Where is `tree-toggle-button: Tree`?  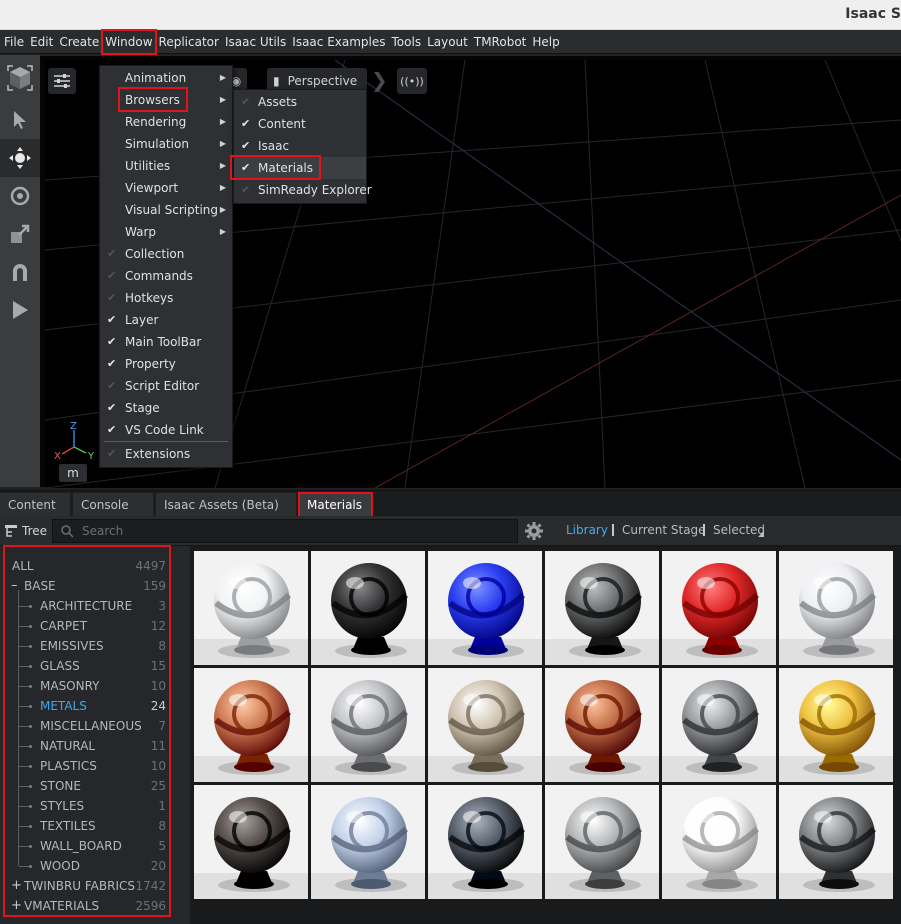
tree-toggle-button: Tree is located at coordinates (24, 531).